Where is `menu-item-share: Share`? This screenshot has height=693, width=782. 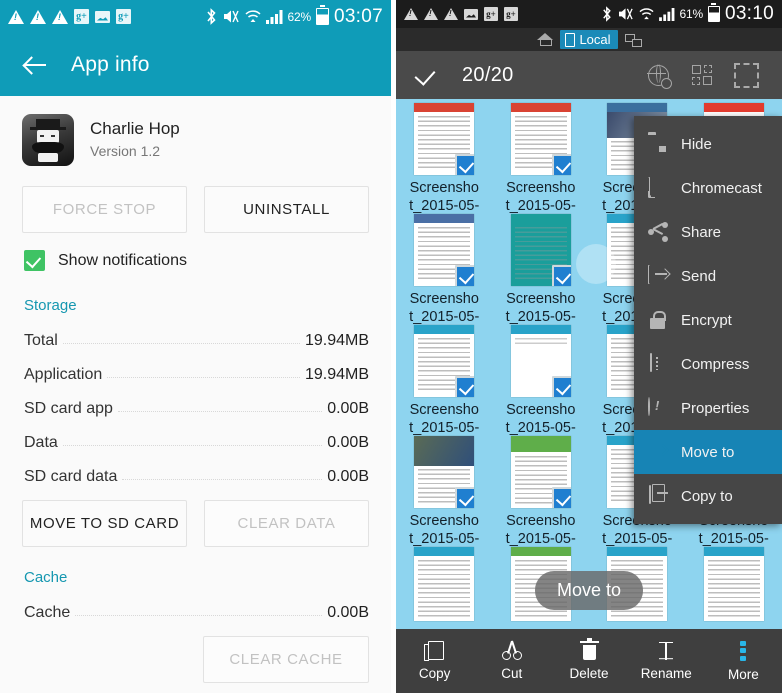 menu-item-share: Share is located at coordinates (708, 232).